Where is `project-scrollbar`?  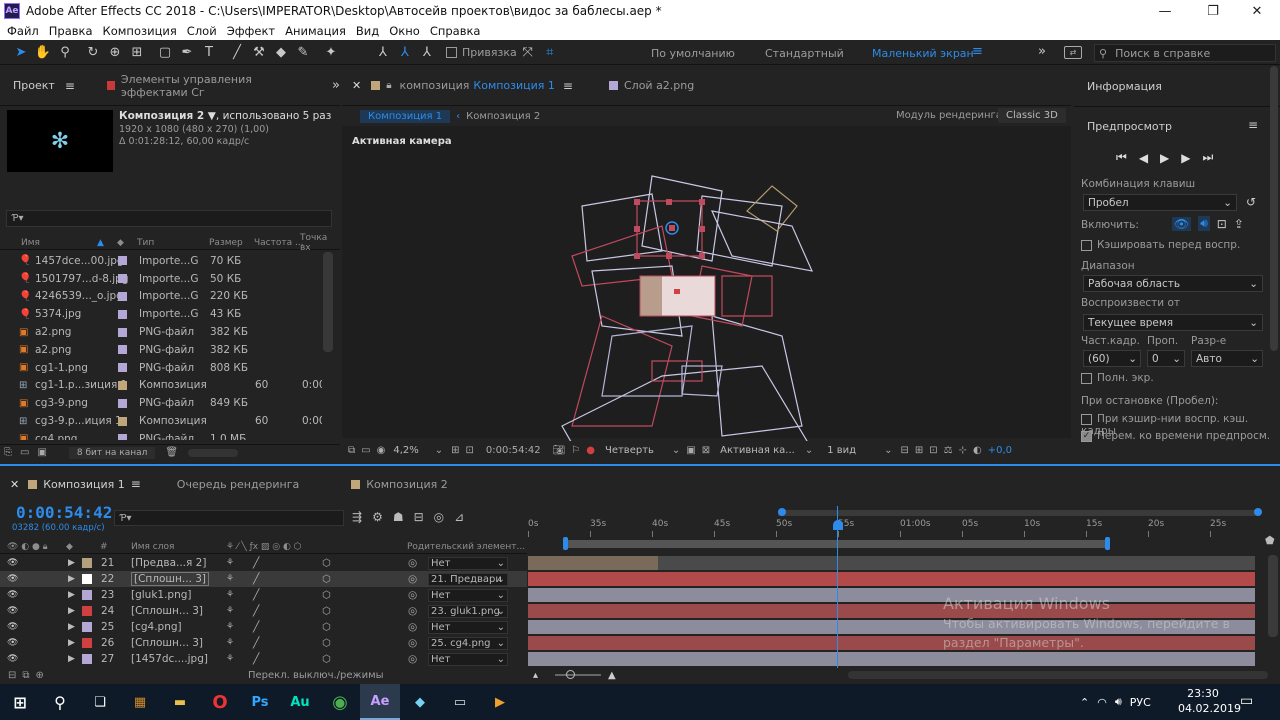 project-scrollbar is located at coordinates (328, 302).